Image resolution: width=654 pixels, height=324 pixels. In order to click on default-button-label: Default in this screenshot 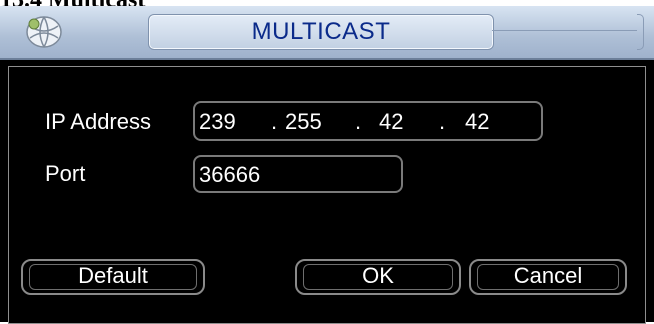, I will do `click(113, 275)`.